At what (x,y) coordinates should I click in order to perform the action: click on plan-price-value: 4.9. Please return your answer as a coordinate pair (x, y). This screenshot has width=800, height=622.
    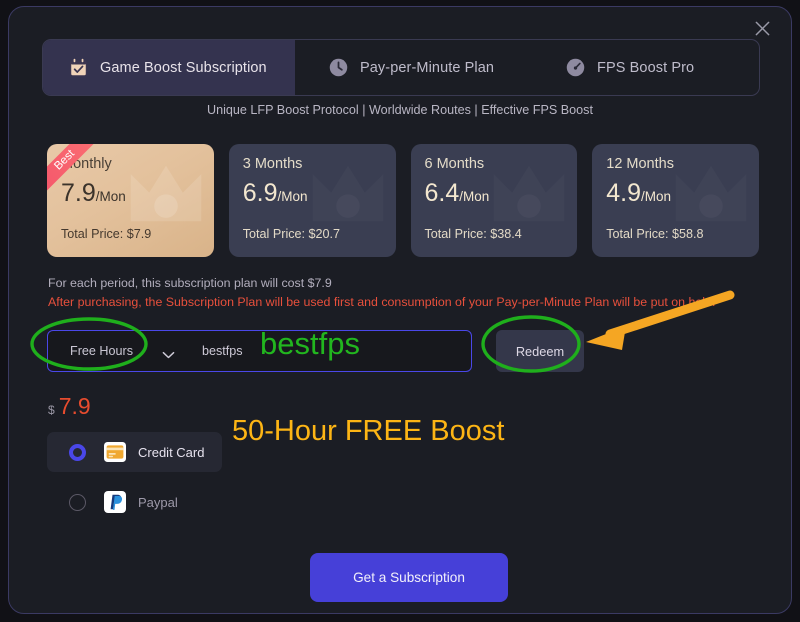
    Looking at the image, I should click on (624, 193).